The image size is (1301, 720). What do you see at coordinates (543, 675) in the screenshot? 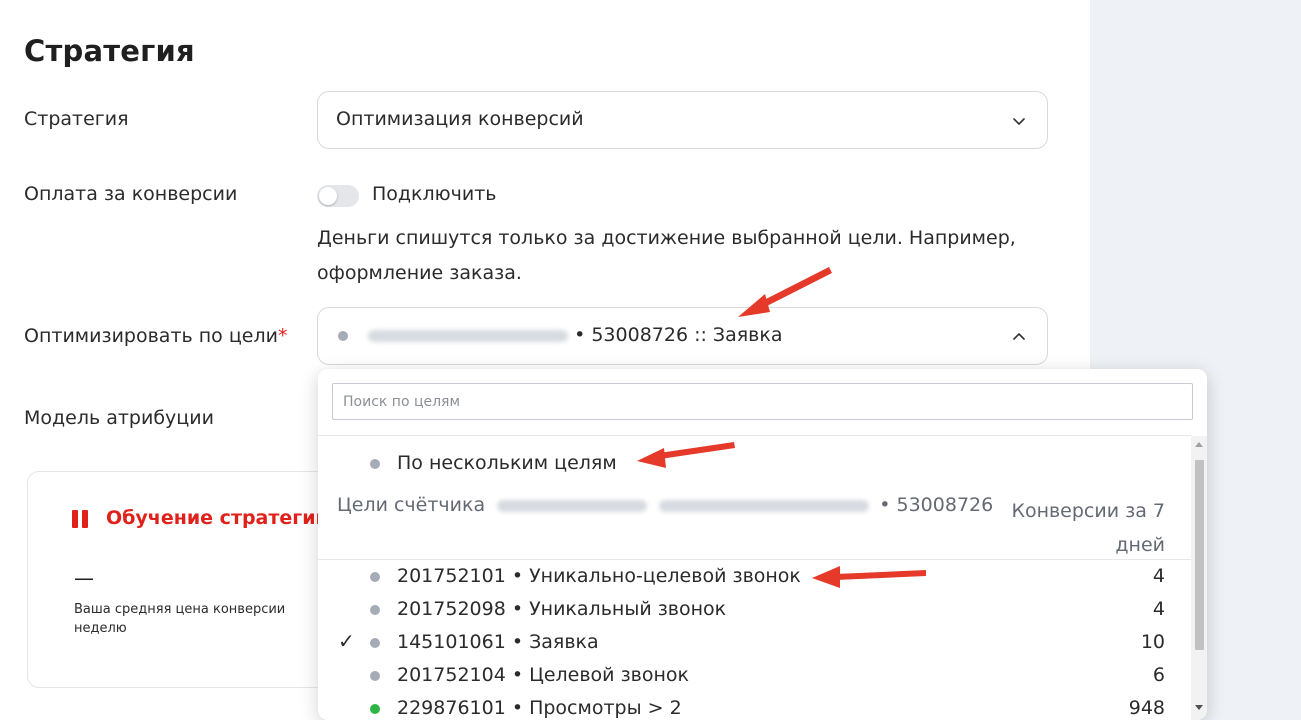
I see `goal-option-label: 201752104 • Целевой звонок` at bounding box center [543, 675].